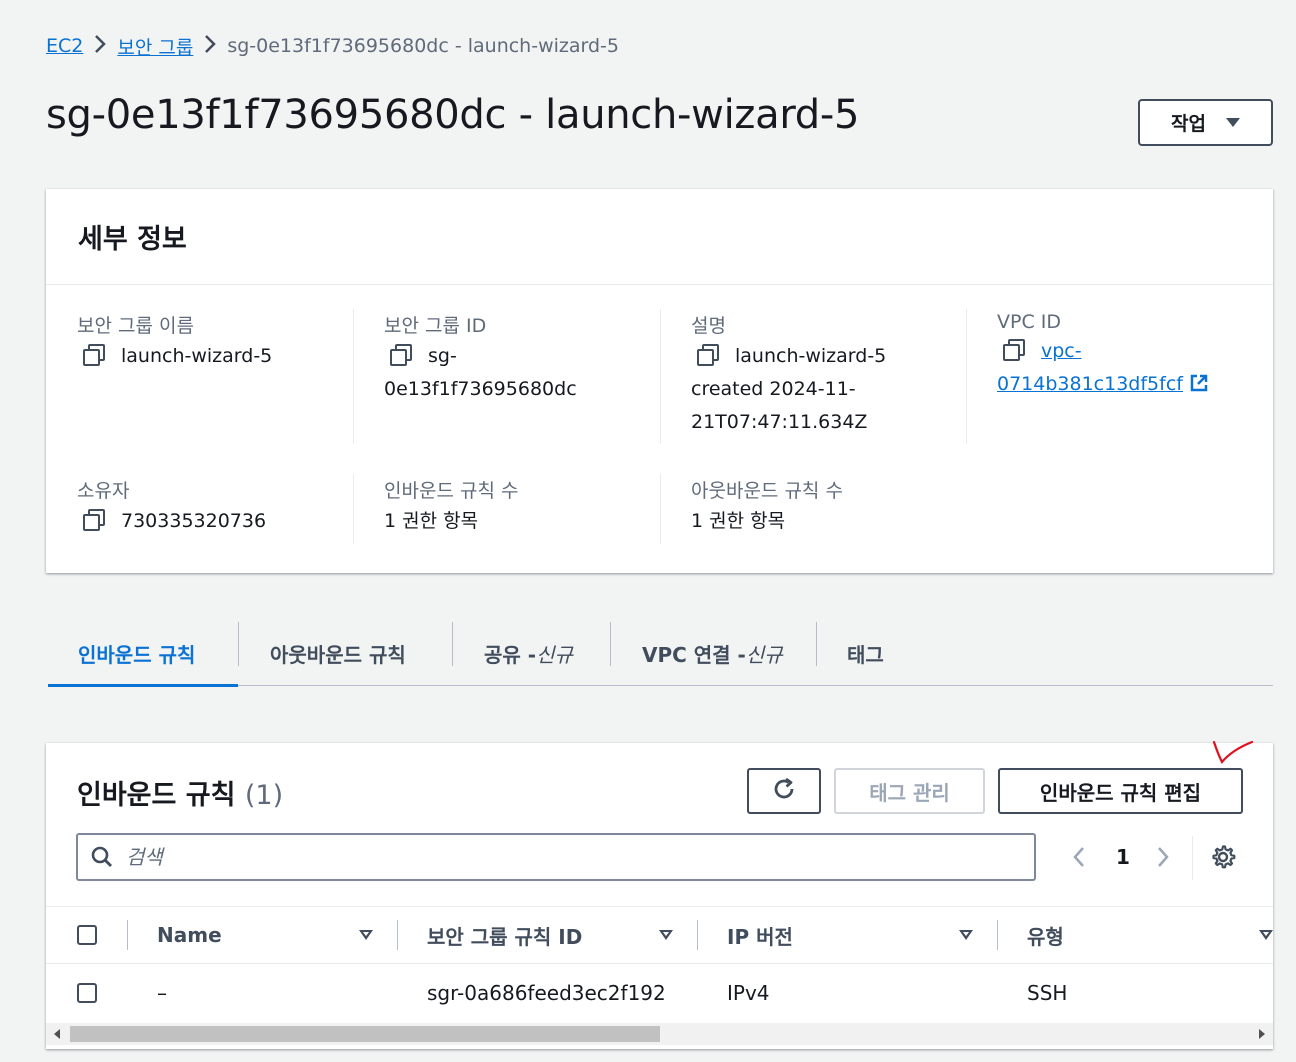 This screenshot has width=1296, height=1062. I want to click on edit-inbound-rules-button: 인바운드 규칙 편집, so click(1120, 791).